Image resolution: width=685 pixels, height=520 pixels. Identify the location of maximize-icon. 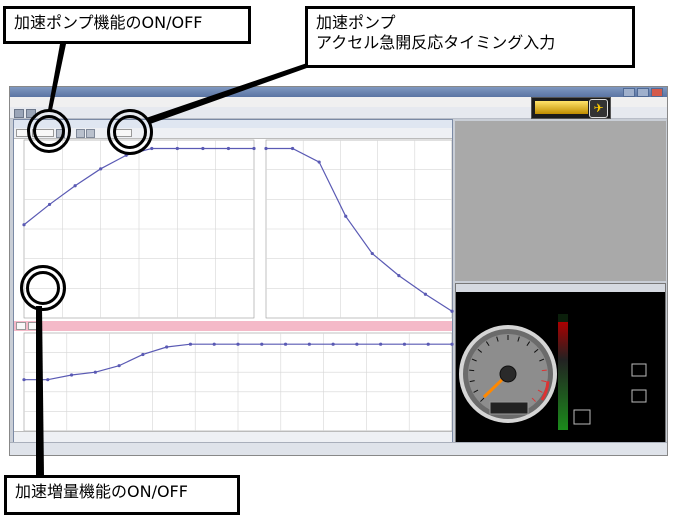
(643, 92).